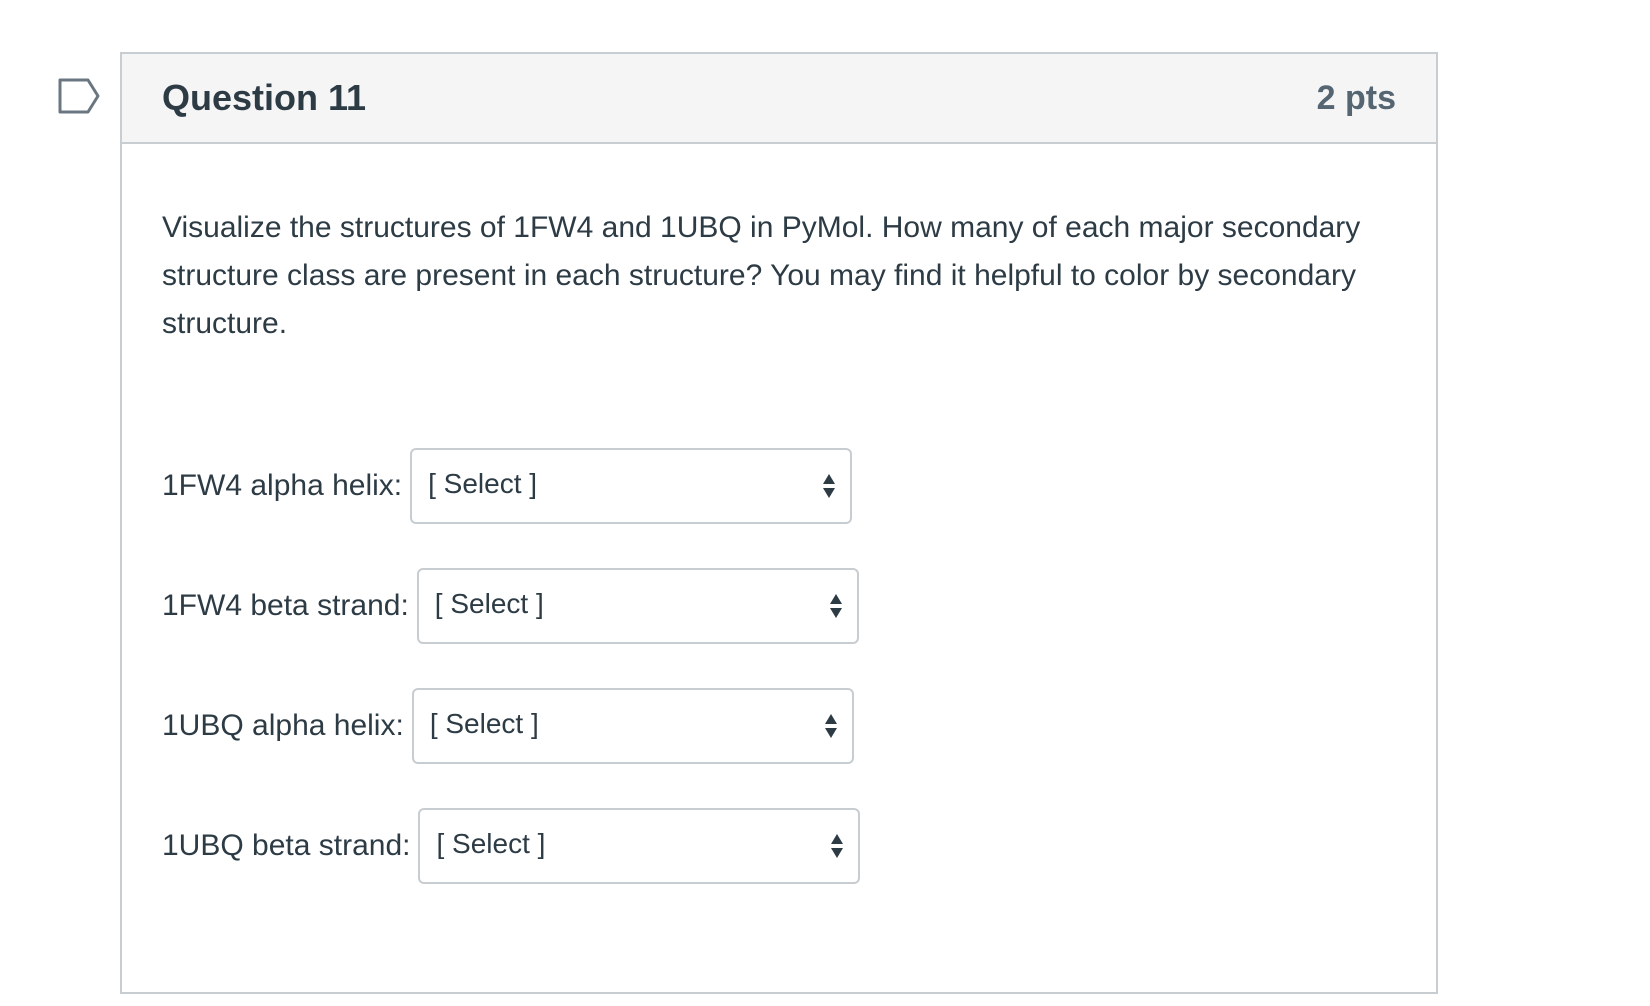  I want to click on question-title: Question 11, so click(264, 97).